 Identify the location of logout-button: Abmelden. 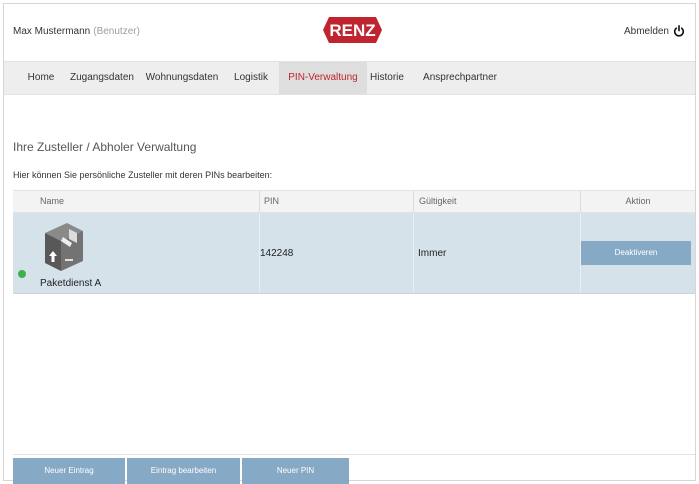
(654, 31).